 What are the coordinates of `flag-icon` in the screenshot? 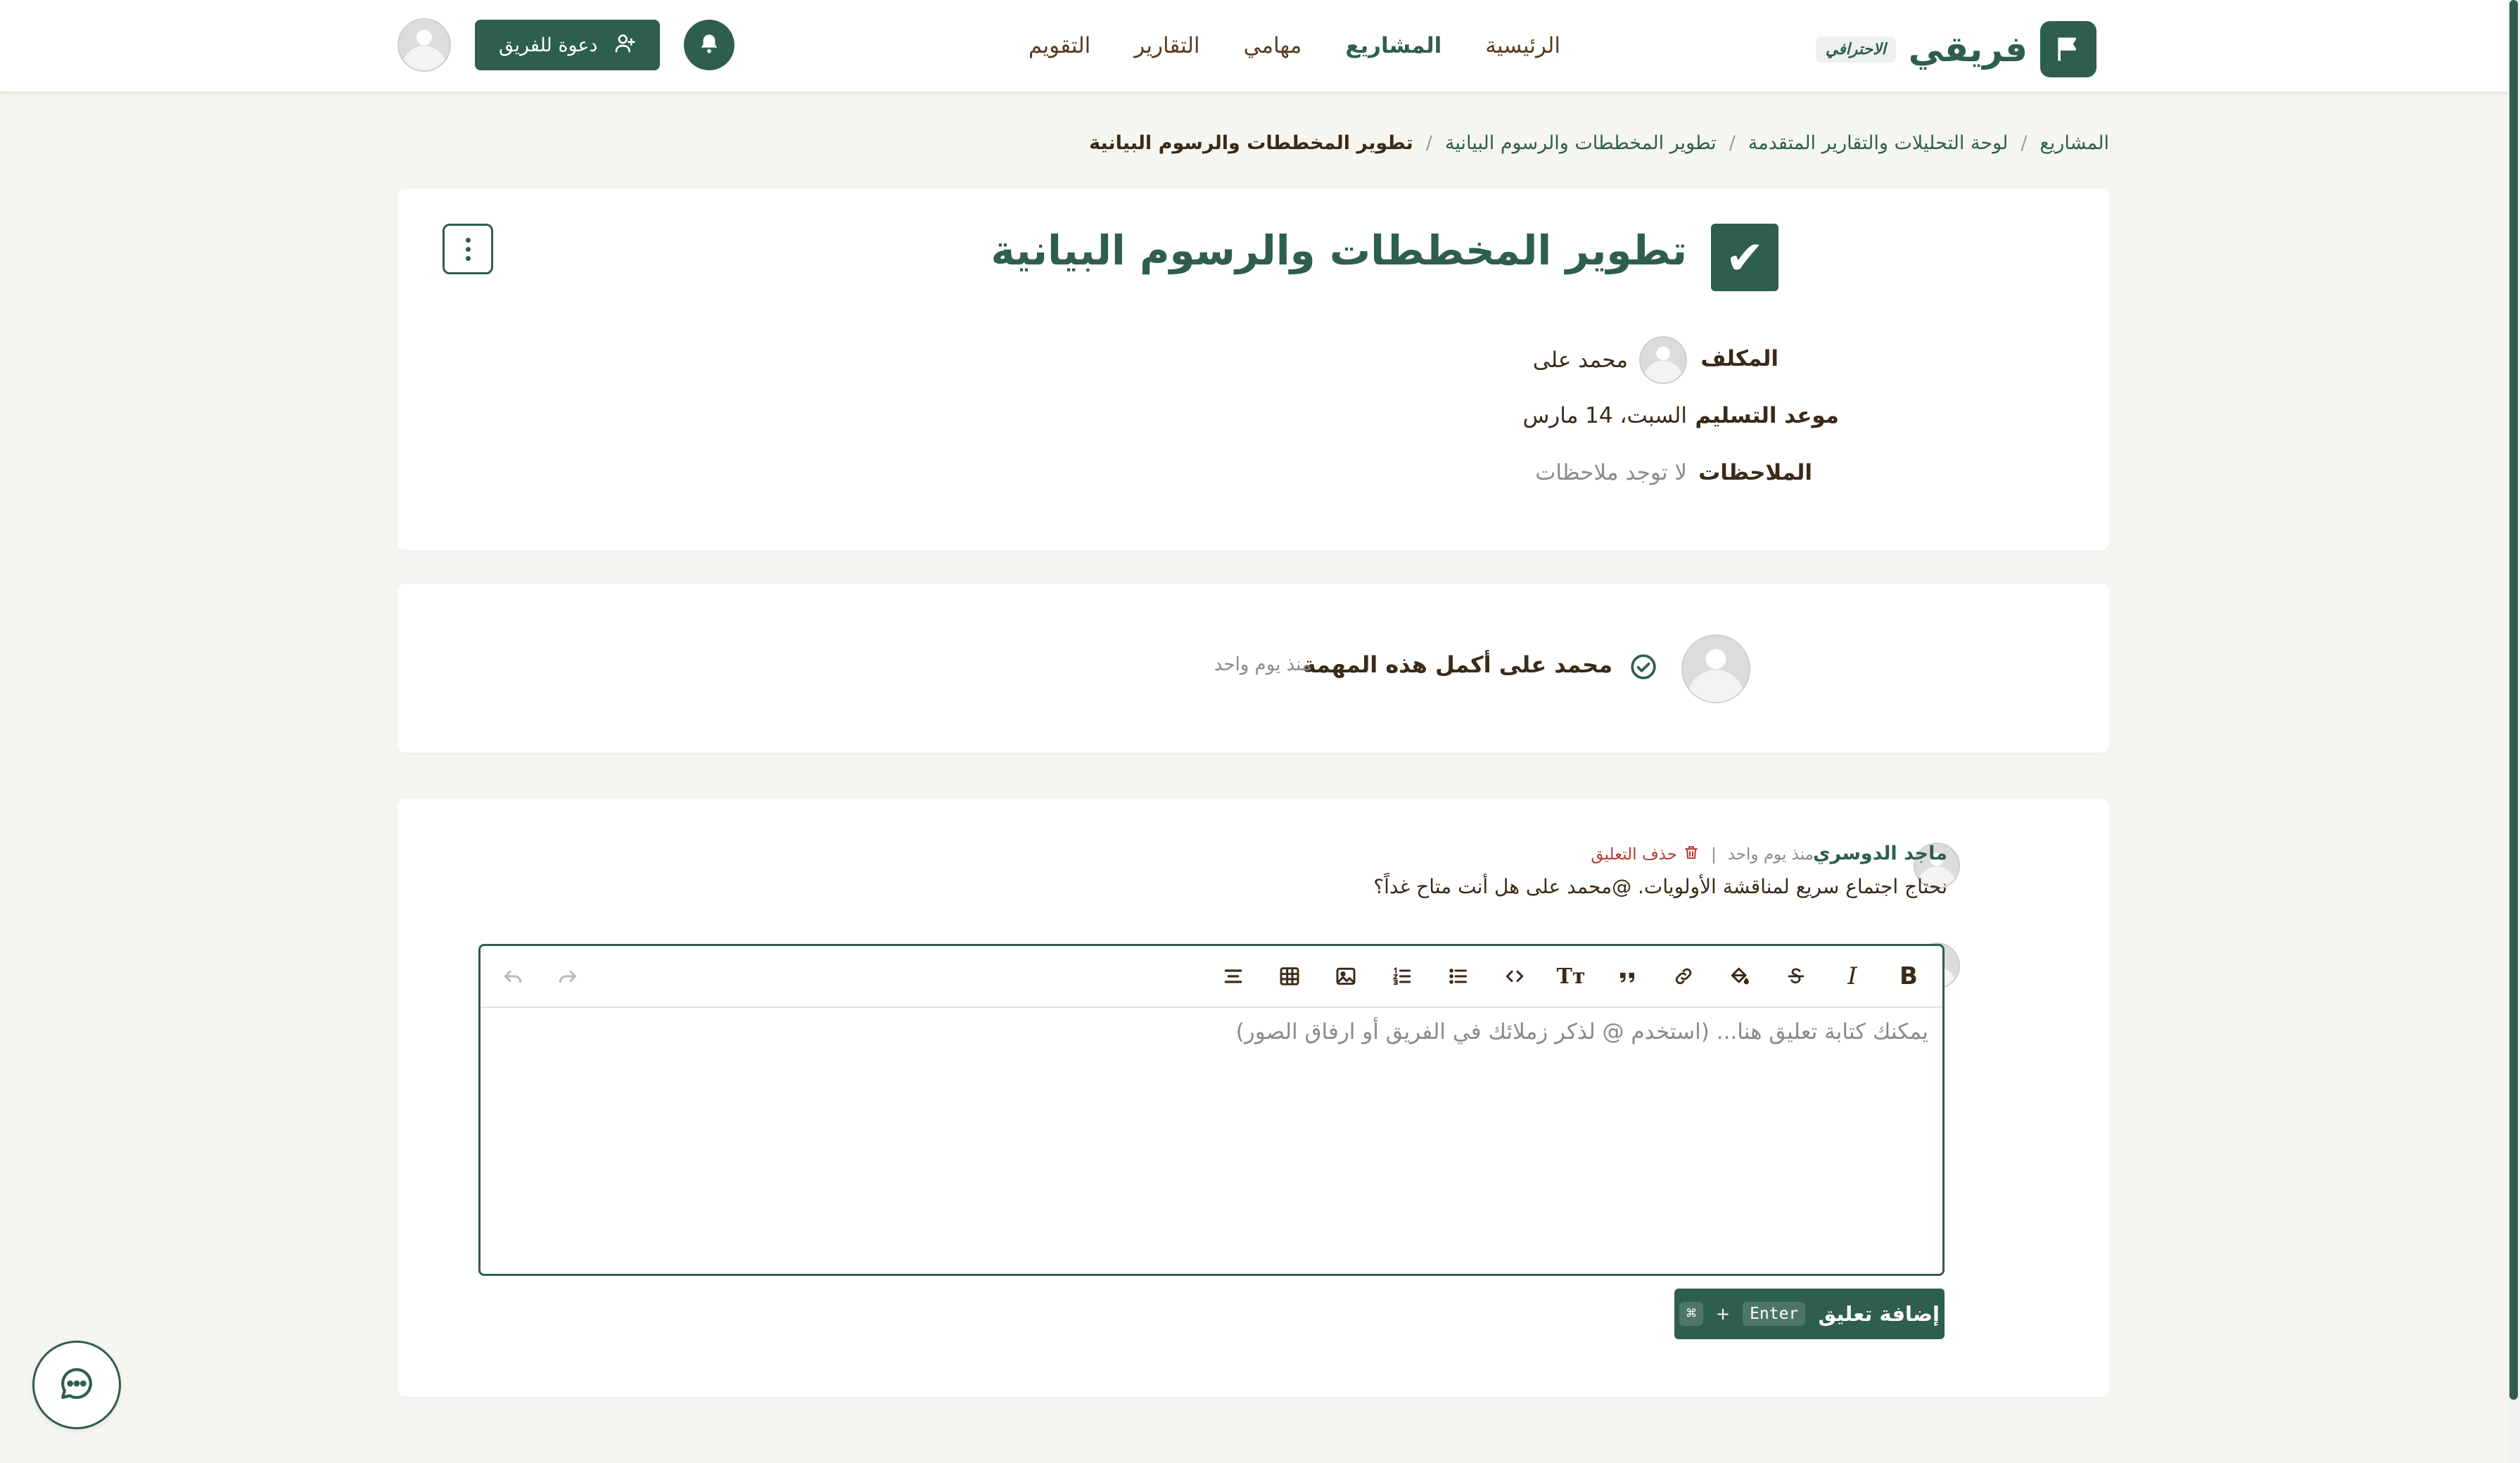 It's located at (2068, 49).